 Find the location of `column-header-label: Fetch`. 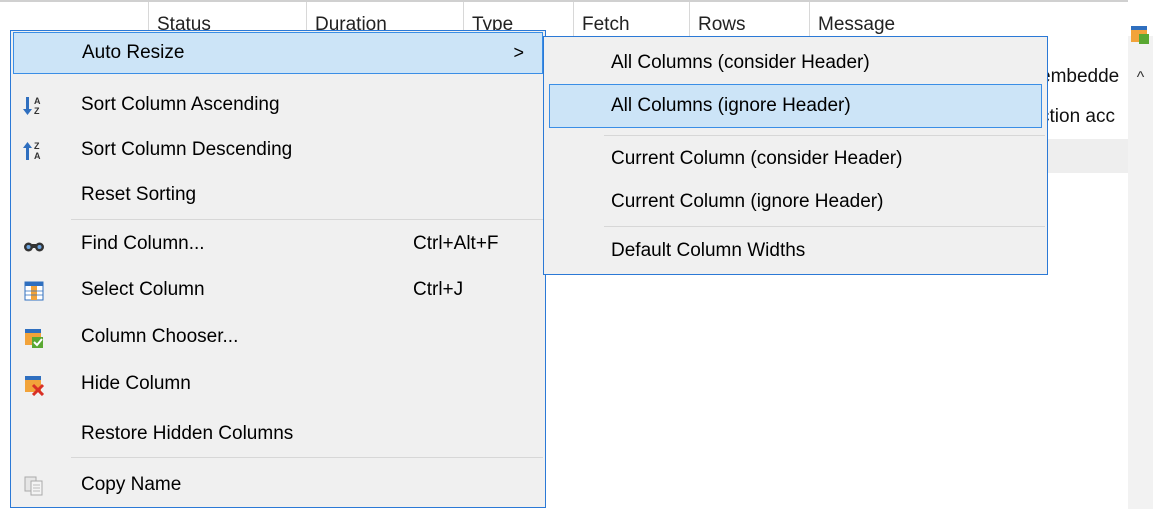

column-header-label: Fetch is located at coordinates (606, 24).